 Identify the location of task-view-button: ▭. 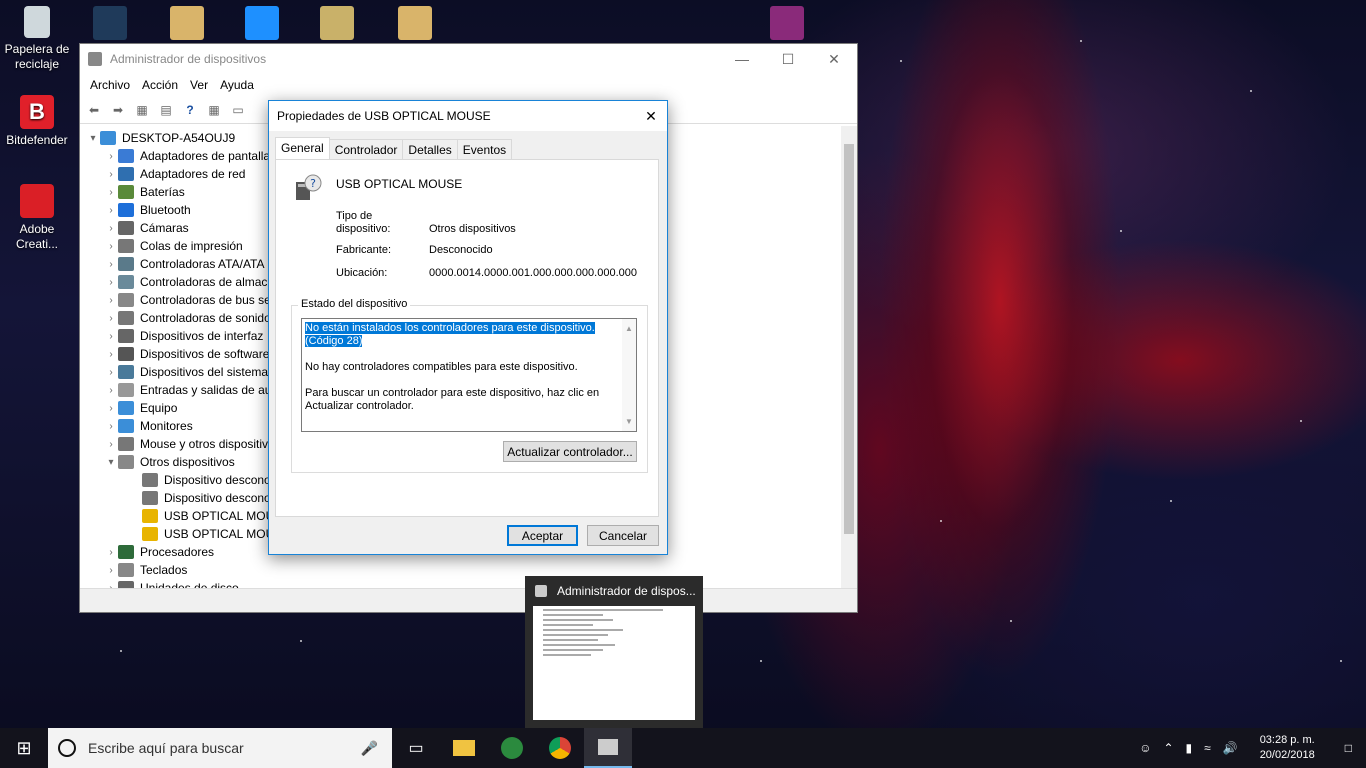
(416, 748).